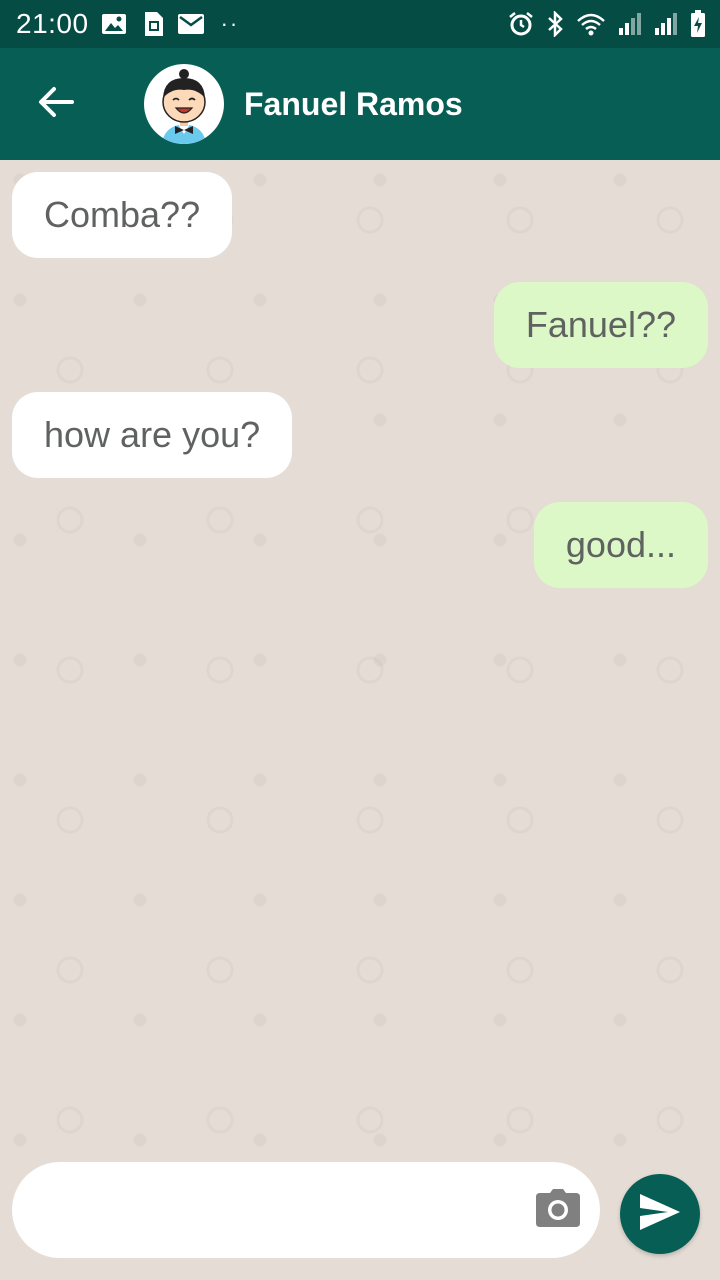  I want to click on wifi-icon, so click(591, 24).